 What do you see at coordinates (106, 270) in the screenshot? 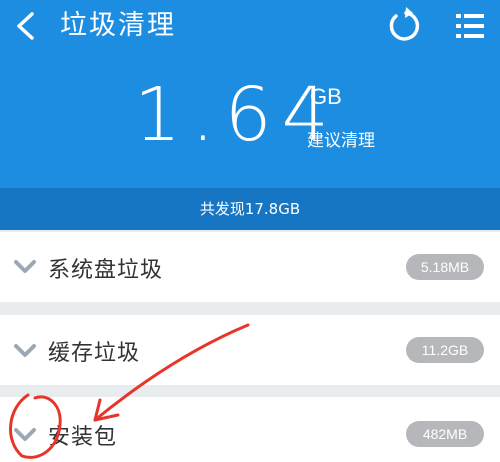
I see `list-item-label: 系统盘垃圾` at bounding box center [106, 270].